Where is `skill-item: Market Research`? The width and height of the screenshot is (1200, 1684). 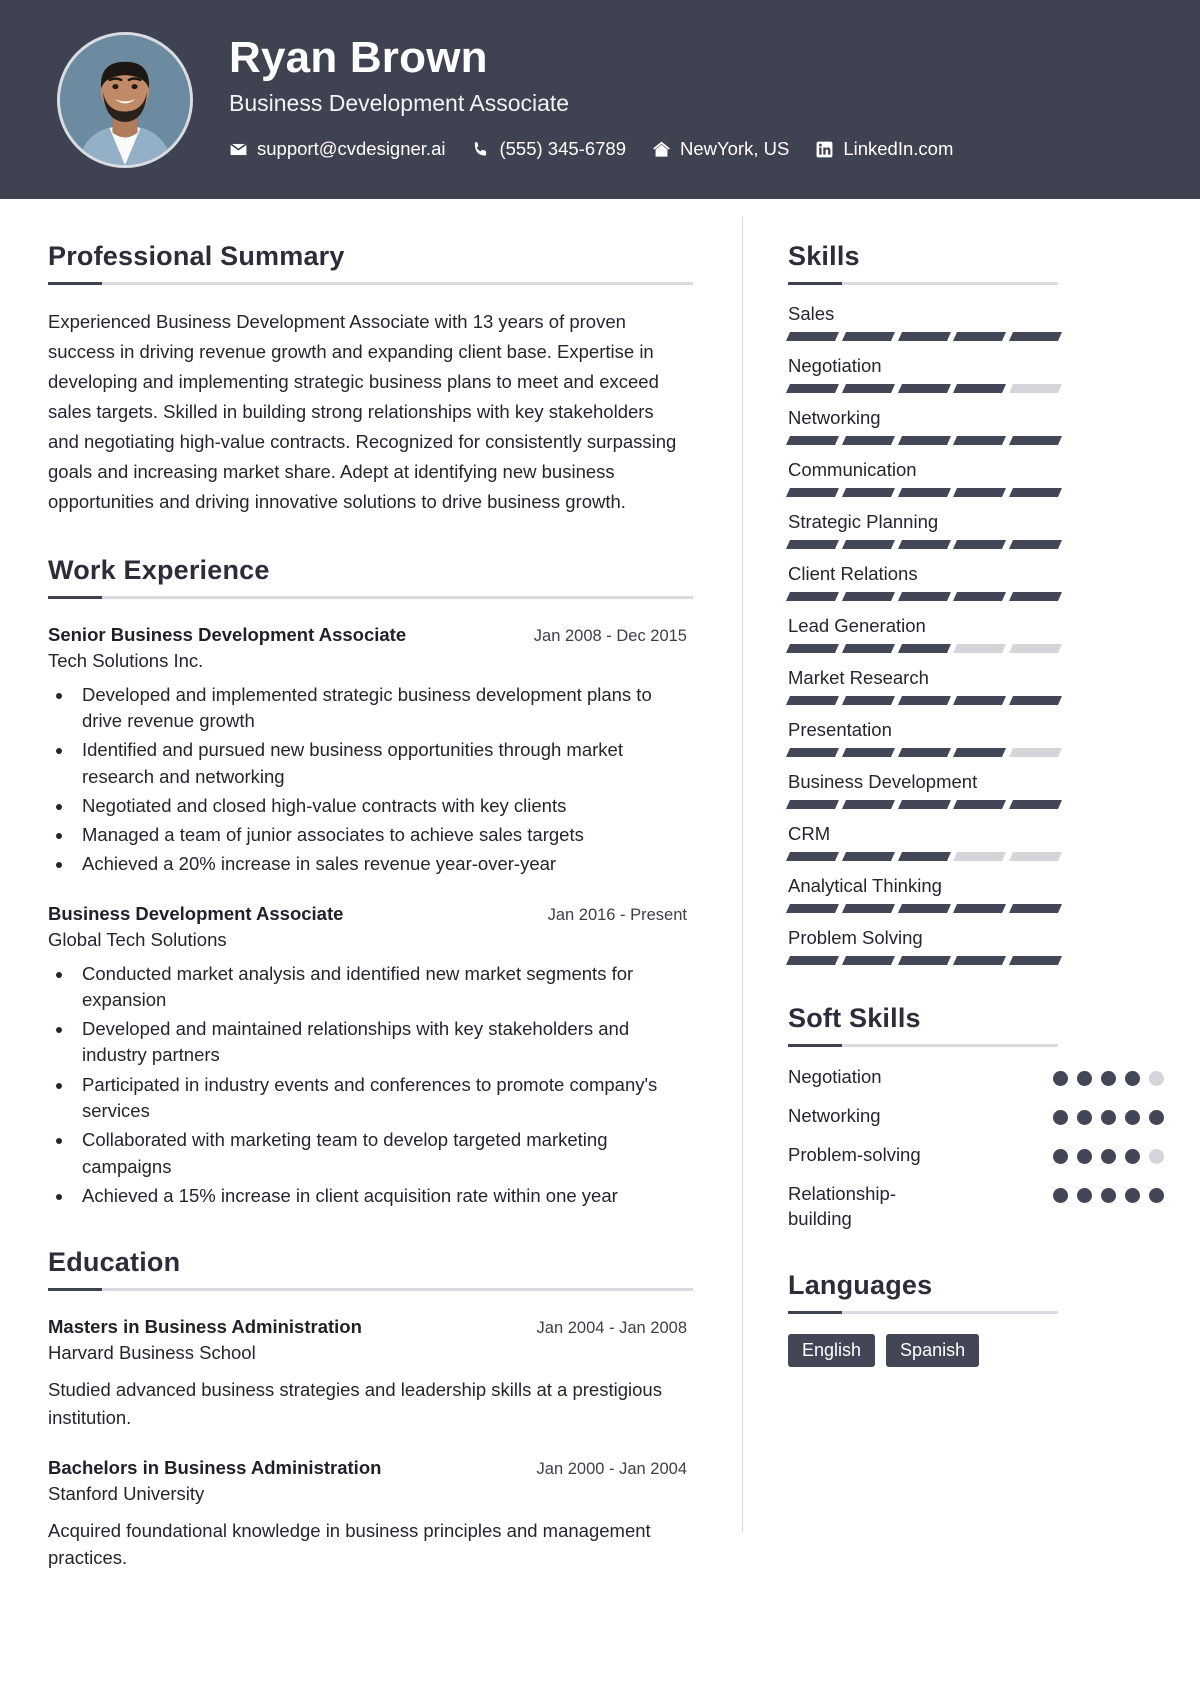
skill-item: Market Research is located at coordinates (974, 686).